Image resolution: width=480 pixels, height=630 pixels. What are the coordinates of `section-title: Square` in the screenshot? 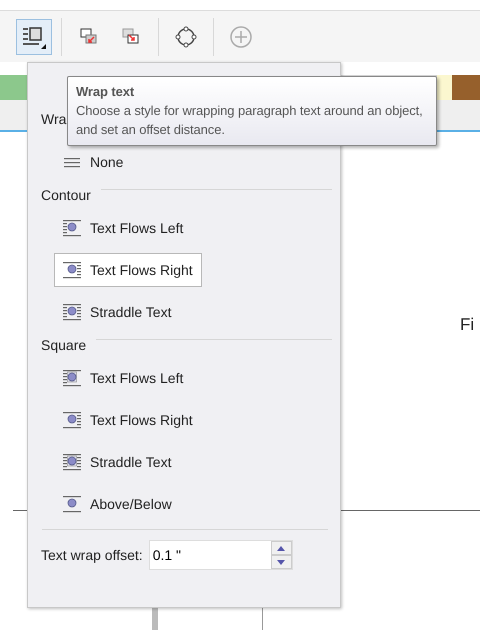 It's located at (63, 345).